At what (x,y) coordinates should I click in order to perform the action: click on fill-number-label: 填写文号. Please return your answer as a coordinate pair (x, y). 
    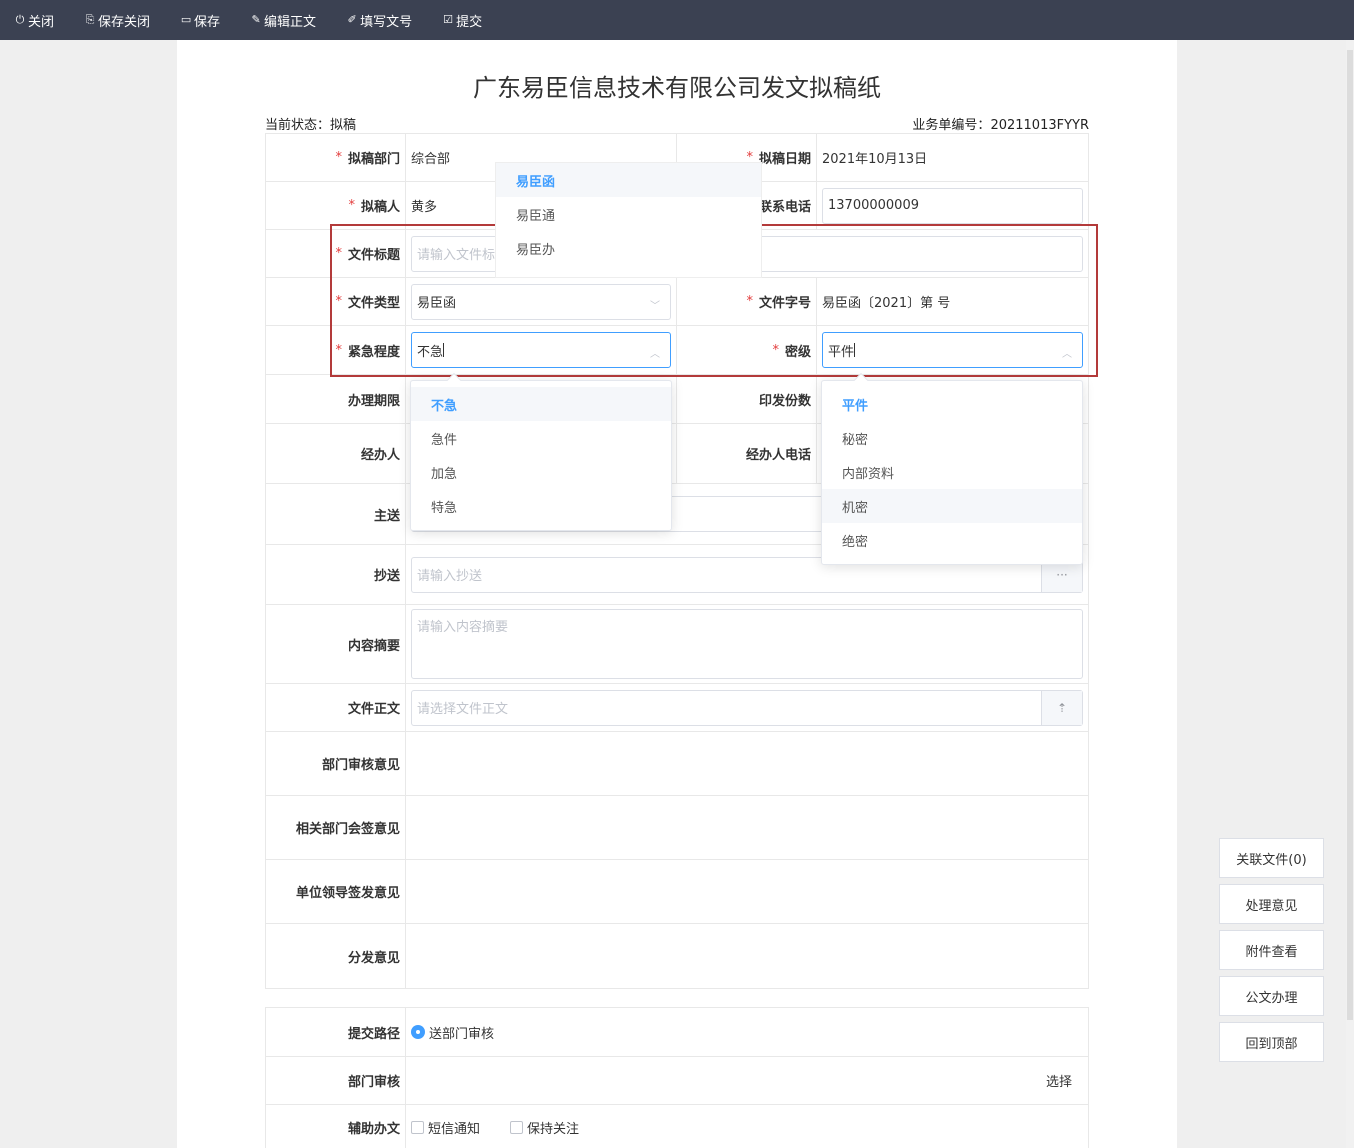
    Looking at the image, I should click on (386, 22).